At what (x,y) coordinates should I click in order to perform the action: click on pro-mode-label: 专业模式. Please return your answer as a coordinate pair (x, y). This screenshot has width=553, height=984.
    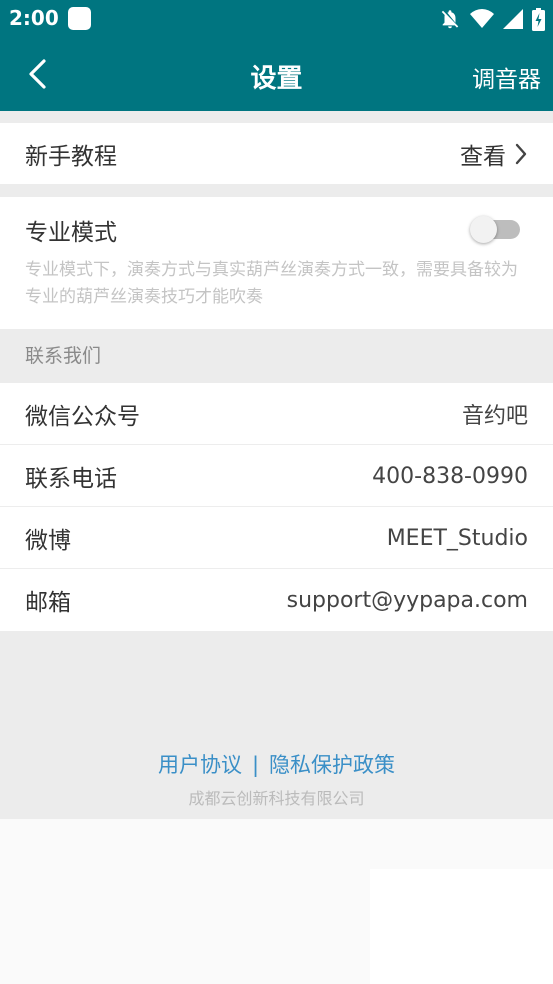
    Looking at the image, I should click on (71, 233).